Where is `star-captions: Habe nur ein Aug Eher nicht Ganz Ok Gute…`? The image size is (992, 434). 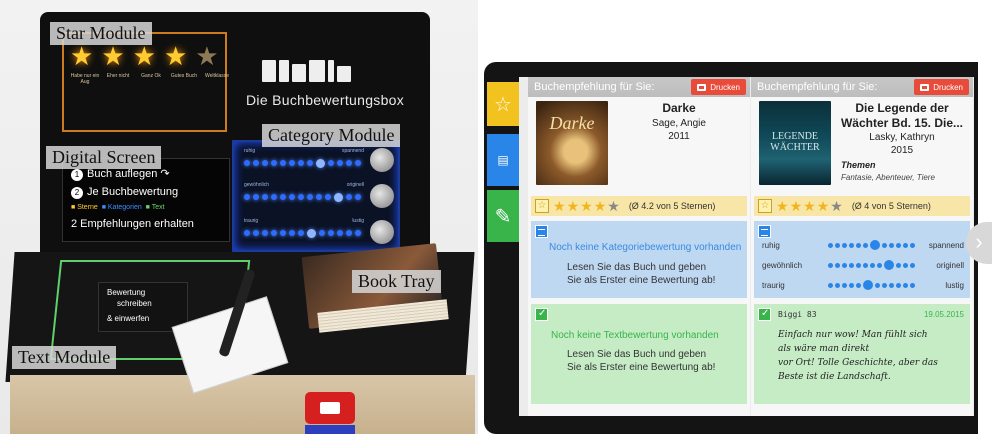
star-captions: Habe nur ein Aug Eher nicht Ganz Ok Gute… is located at coordinates (151, 79).